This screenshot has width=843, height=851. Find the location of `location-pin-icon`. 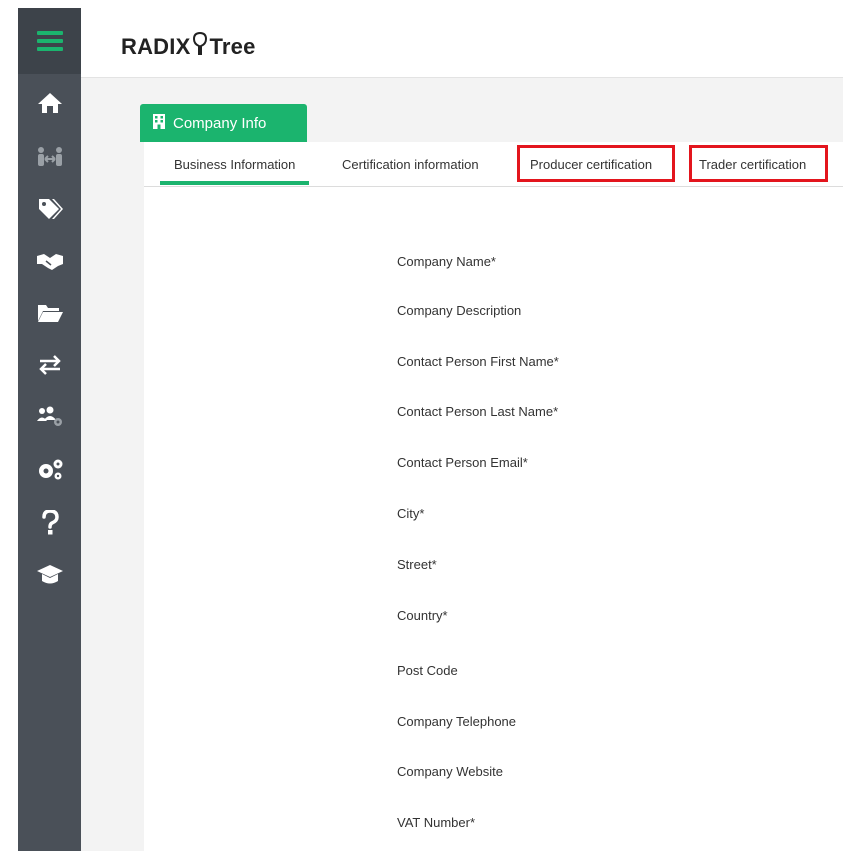

location-pin-icon is located at coordinates (200, 47).